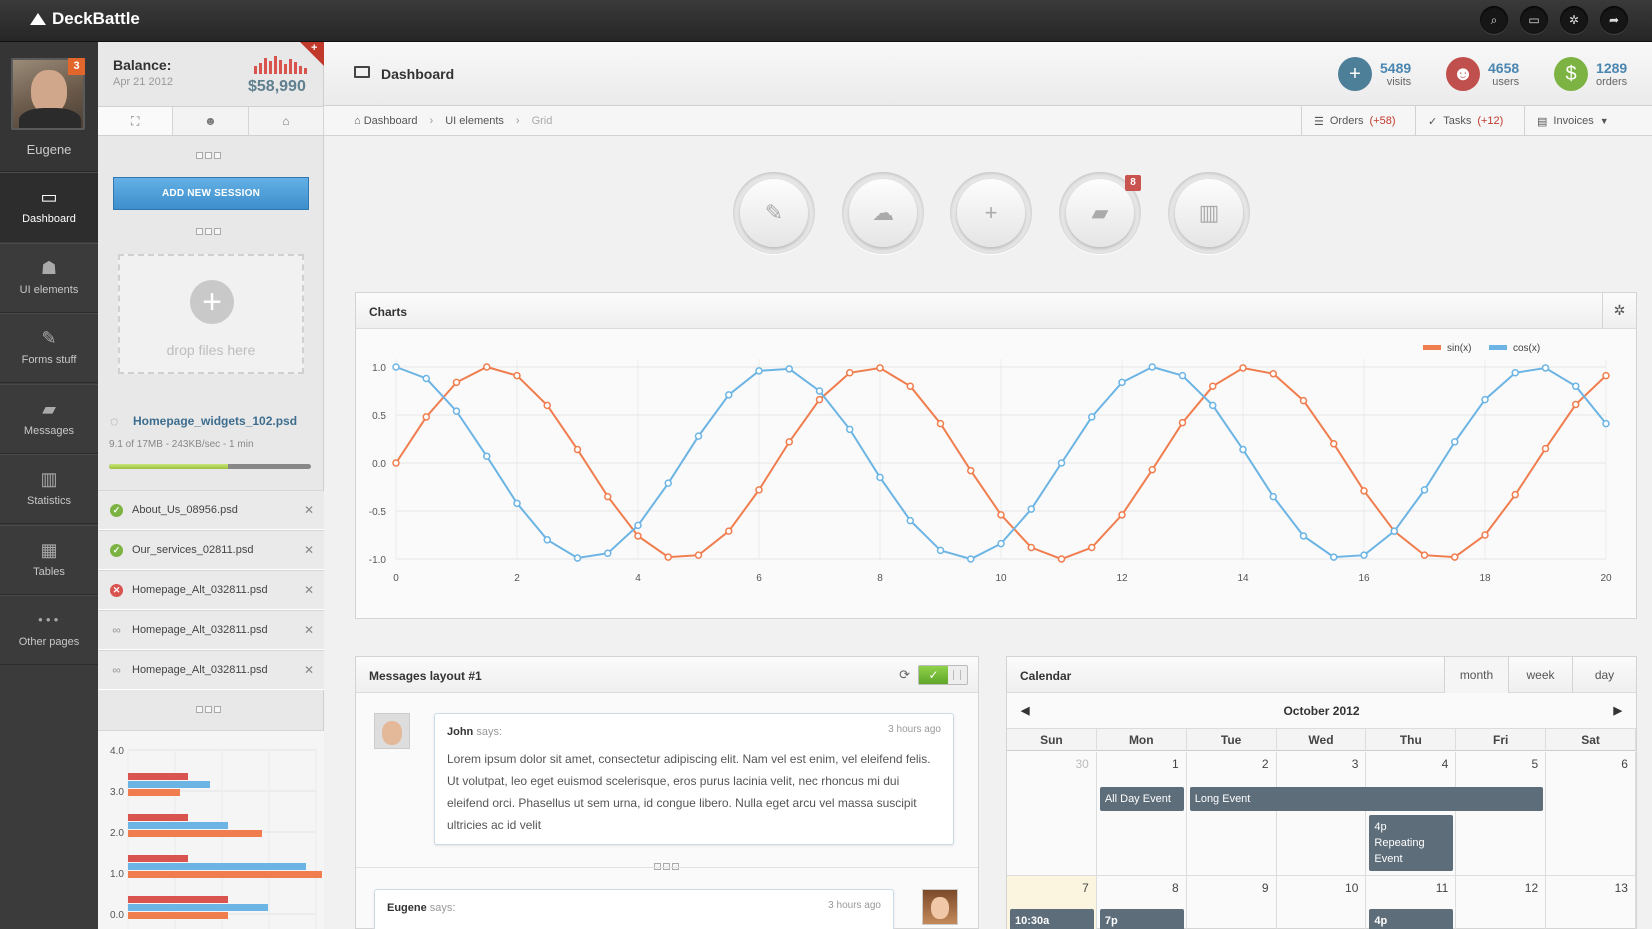 The height and width of the screenshot is (929, 1652). Describe the element at coordinates (1485, 578) in the screenshot. I see `x-tick-label: 18` at that location.